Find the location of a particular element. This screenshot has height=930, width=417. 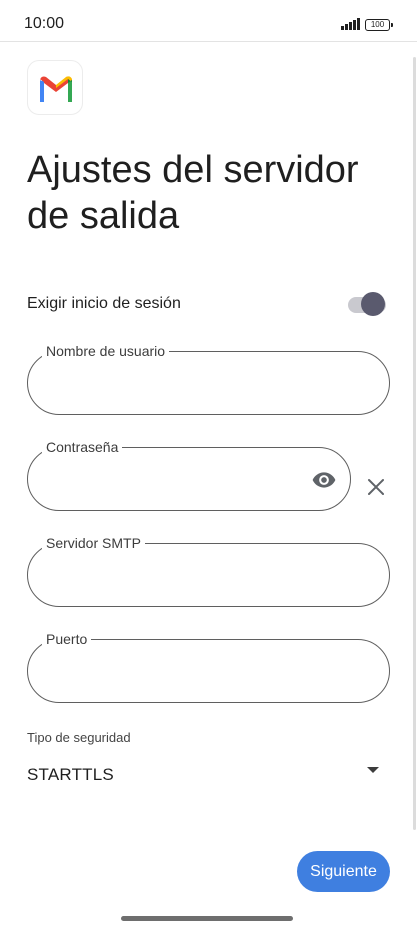

next-button: Siguiente is located at coordinates (343, 871).